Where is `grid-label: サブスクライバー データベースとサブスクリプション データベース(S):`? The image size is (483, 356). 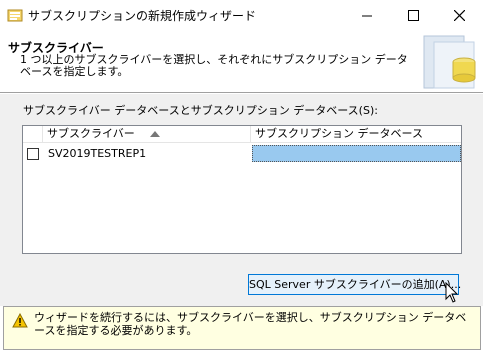 grid-label: サブスクライバー データベースとサブスクリプション データベース(S): is located at coordinates (200, 110).